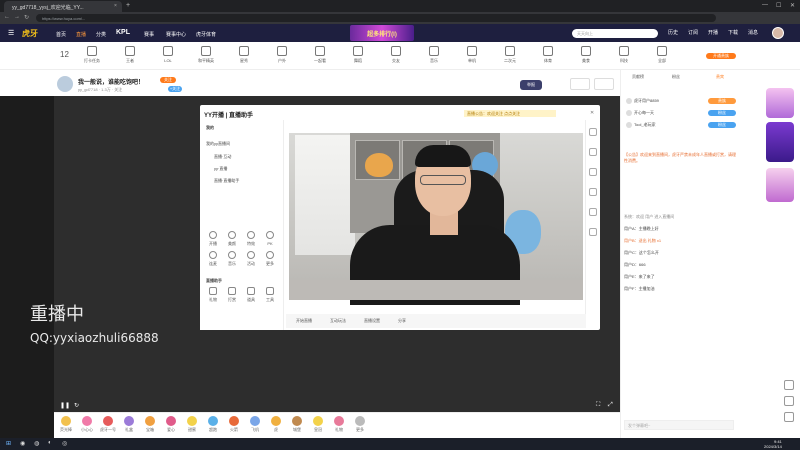  What do you see at coordinates (115, 6) in the screenshot?
I see `tab-close-icon: ×` at bounding box center [115, 6].